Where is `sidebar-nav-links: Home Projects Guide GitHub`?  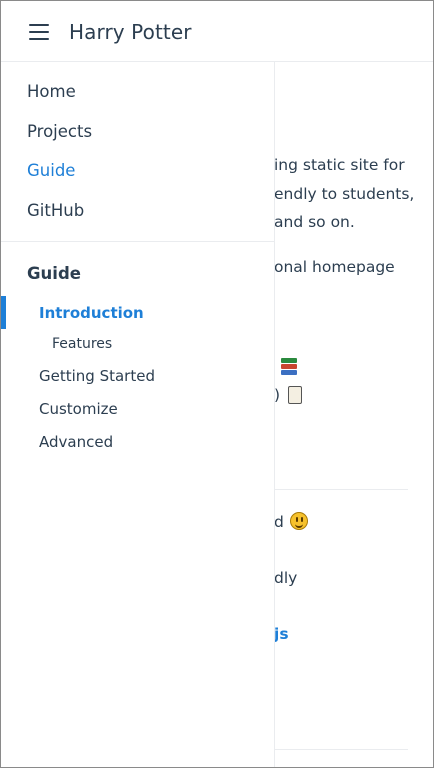
sidebar-nav-links: Home Projects Guide GitHub is located at coordinates (137, 152).